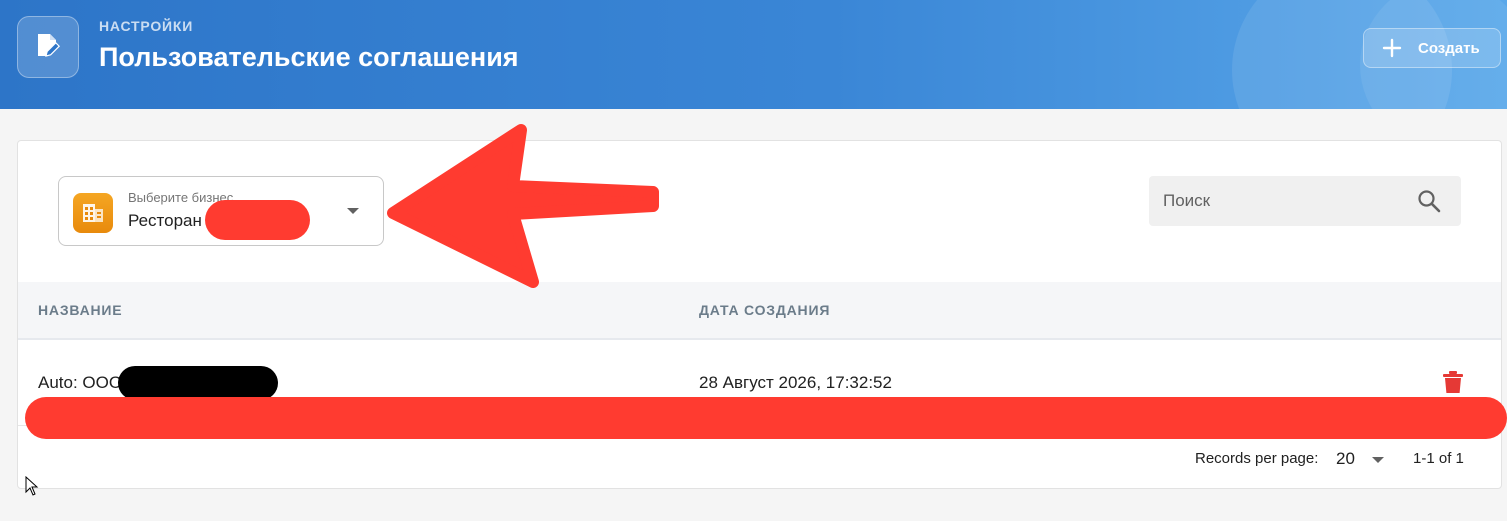 This screenshot has width=1507, height=521. What do you see at coordinates (146, 26) in the screenshot?
I see `page-section-label: НАСТРОЙКИ` at bounding box center [146, 26].